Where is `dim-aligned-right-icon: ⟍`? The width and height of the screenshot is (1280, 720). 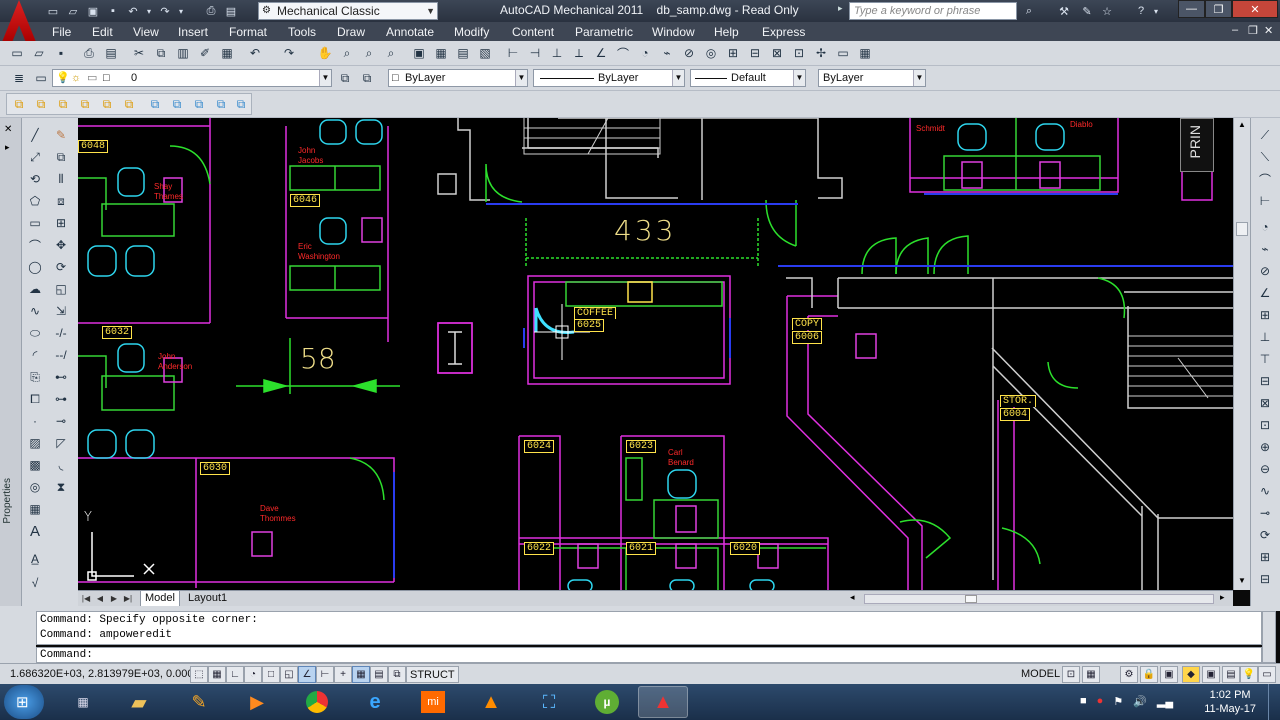
dim-aligned-right-icon: ⟍ is located at coordinates (1265, 157).